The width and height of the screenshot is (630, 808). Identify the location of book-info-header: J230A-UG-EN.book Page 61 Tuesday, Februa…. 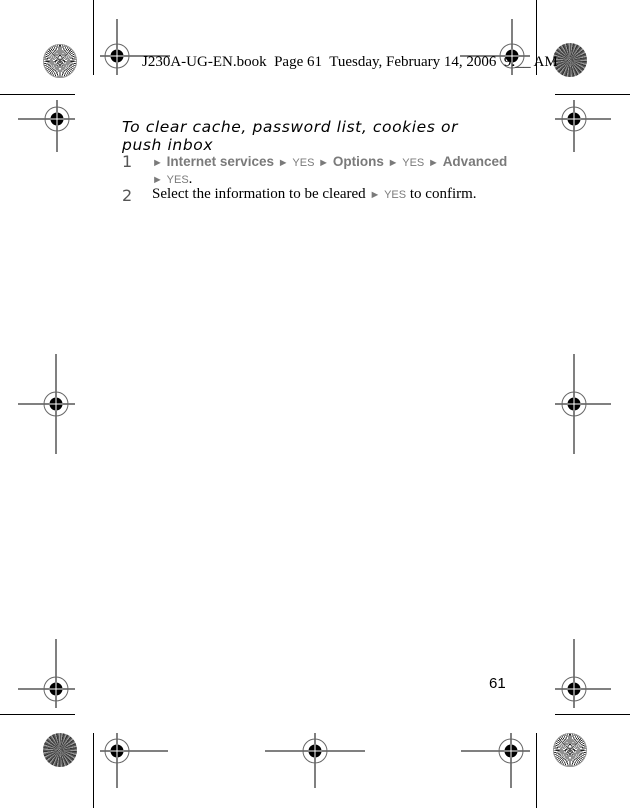
(350, 62).